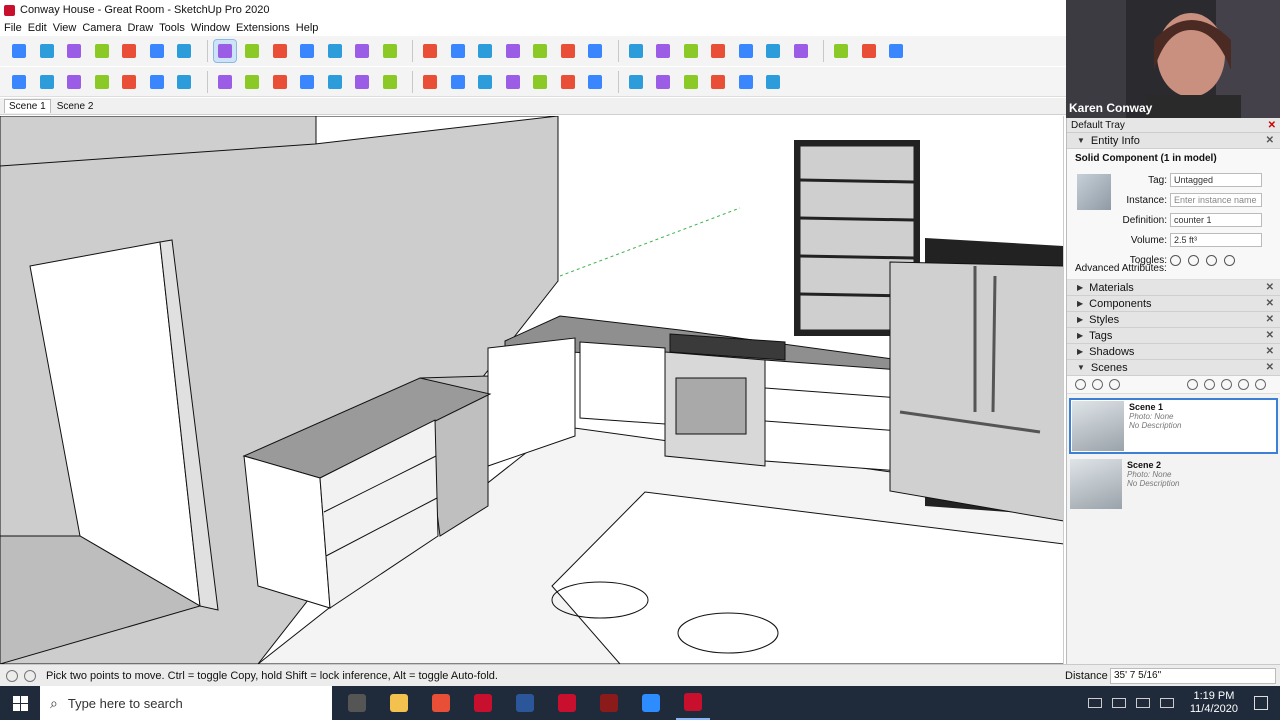  Describe the element at coordinates (841, 51) in the screenshot. I see `shadow-tool-button` at that location.